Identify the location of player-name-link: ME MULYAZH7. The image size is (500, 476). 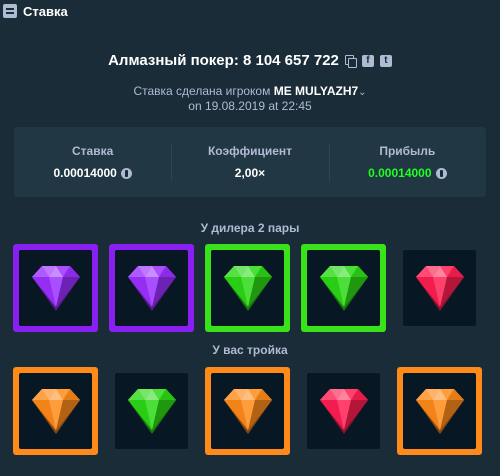
(316, 91).